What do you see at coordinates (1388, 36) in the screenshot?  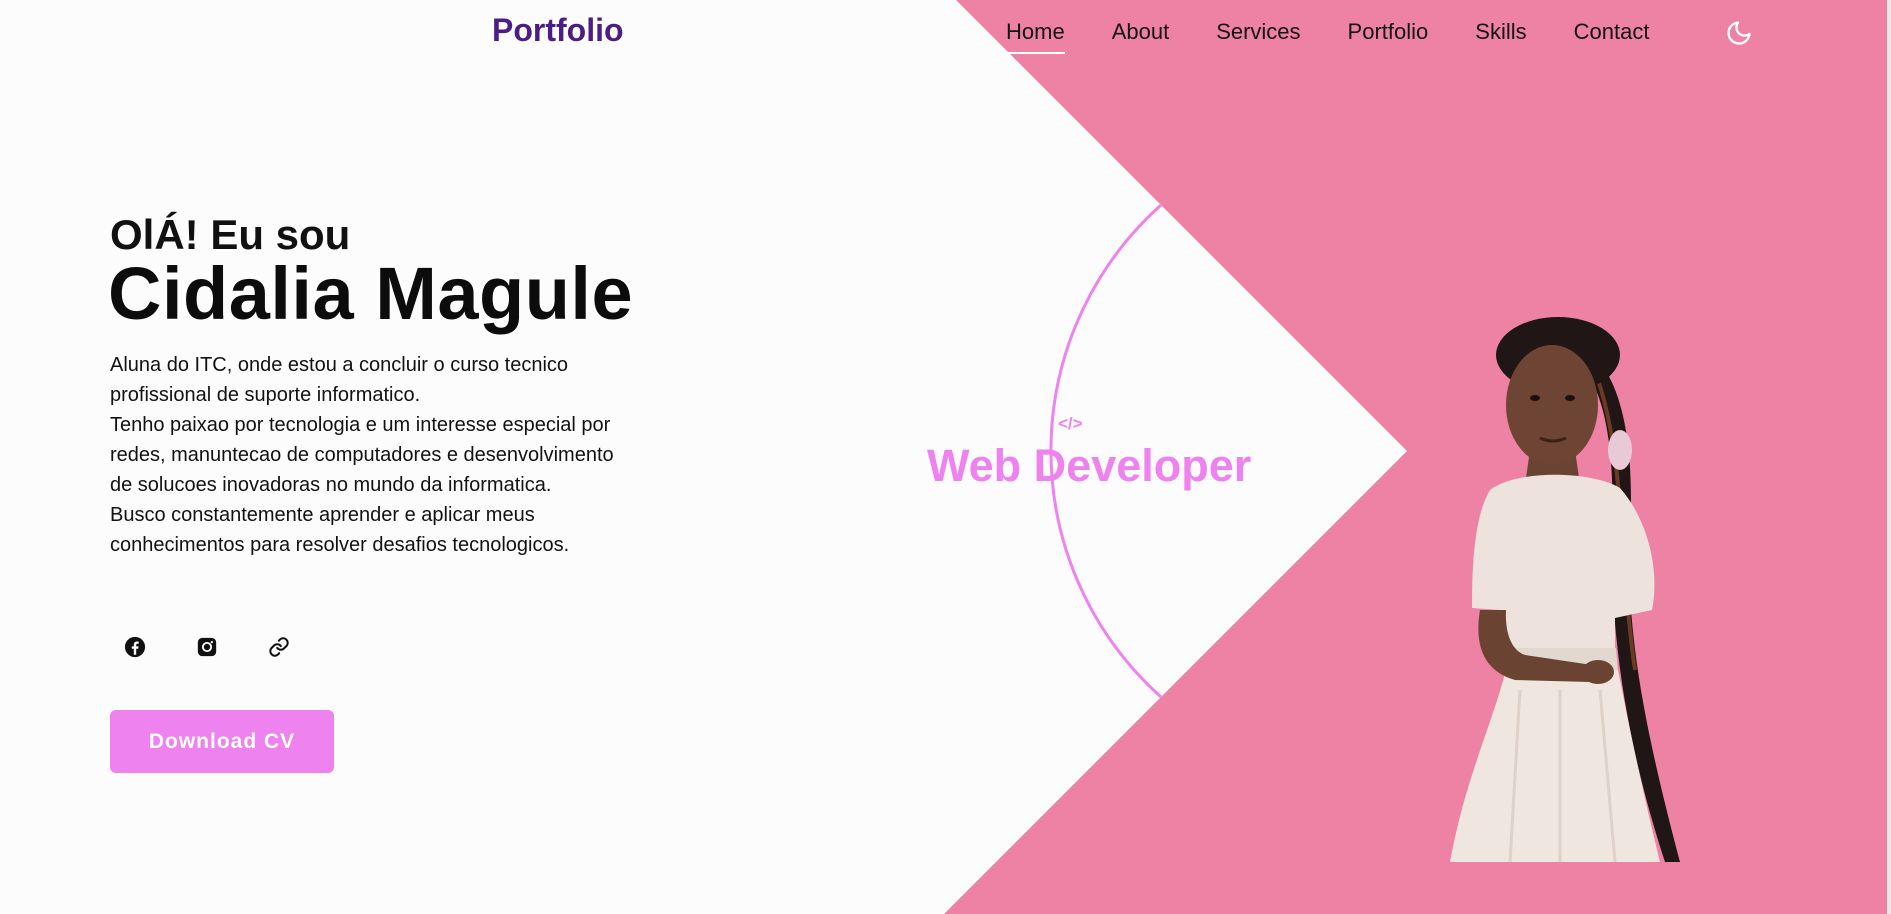 I see `nav-portfolio: Portfolio` at bounding box center [1388, 36].